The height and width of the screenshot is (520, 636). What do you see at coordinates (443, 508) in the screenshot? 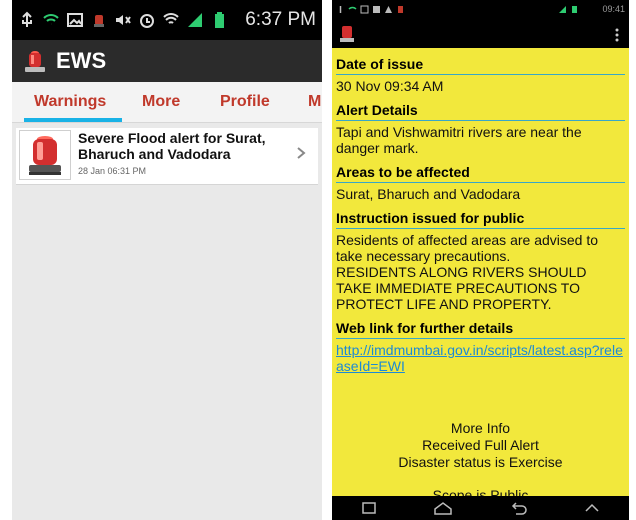
I see `home-icon` at bounding box center [443, 508].